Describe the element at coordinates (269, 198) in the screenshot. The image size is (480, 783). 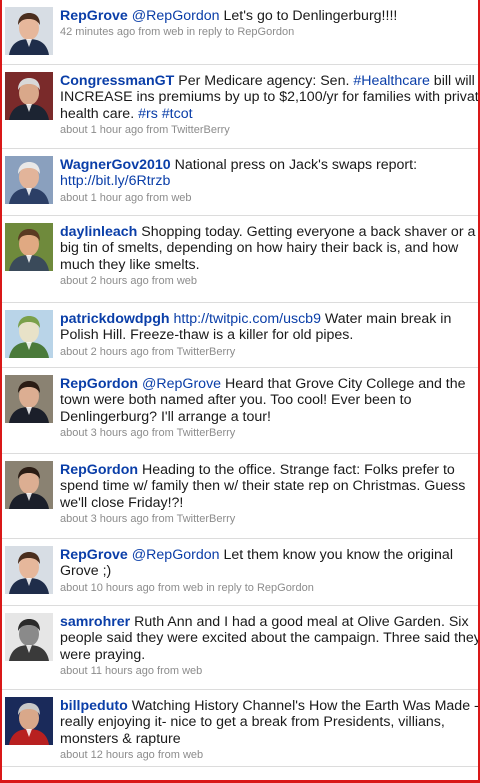
I see `tweet-meta: about 1 hour ago from web` at that location.